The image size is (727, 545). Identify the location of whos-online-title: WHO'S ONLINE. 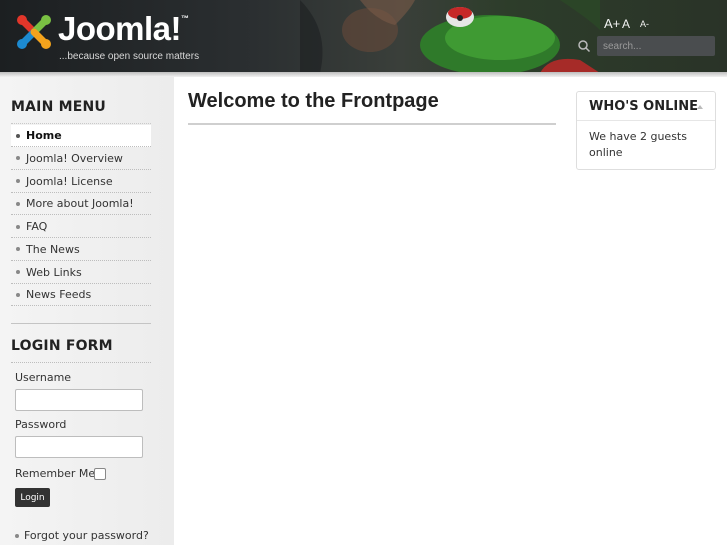
(643, 106).